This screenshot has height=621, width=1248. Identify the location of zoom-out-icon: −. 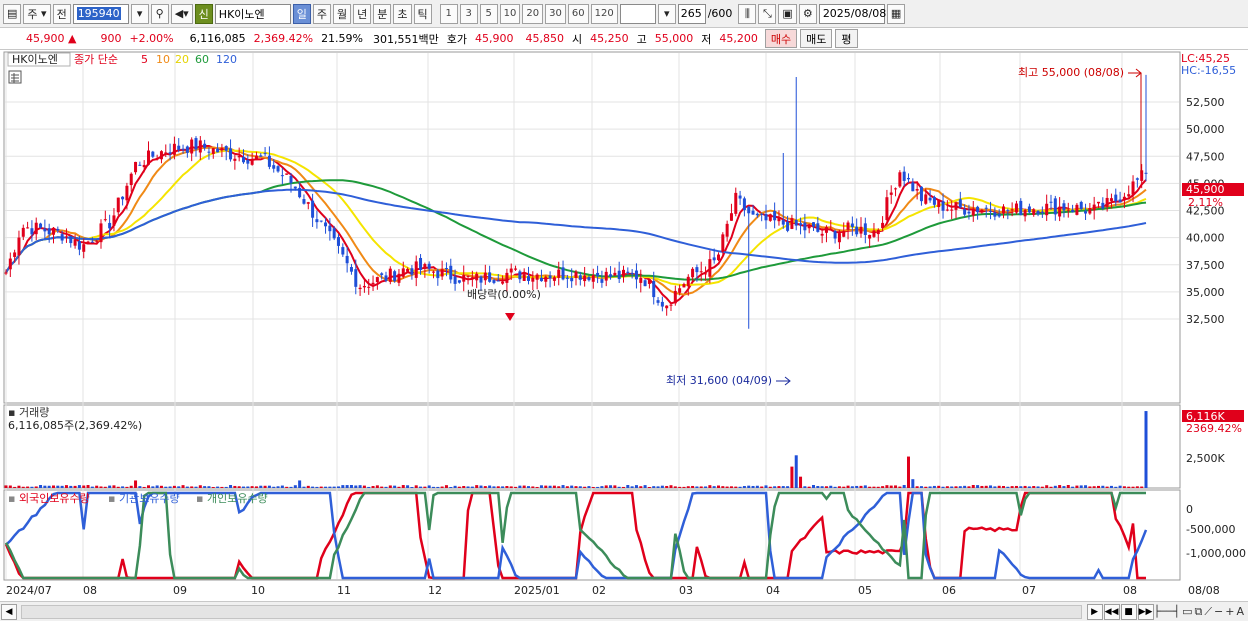
(1218, 612).